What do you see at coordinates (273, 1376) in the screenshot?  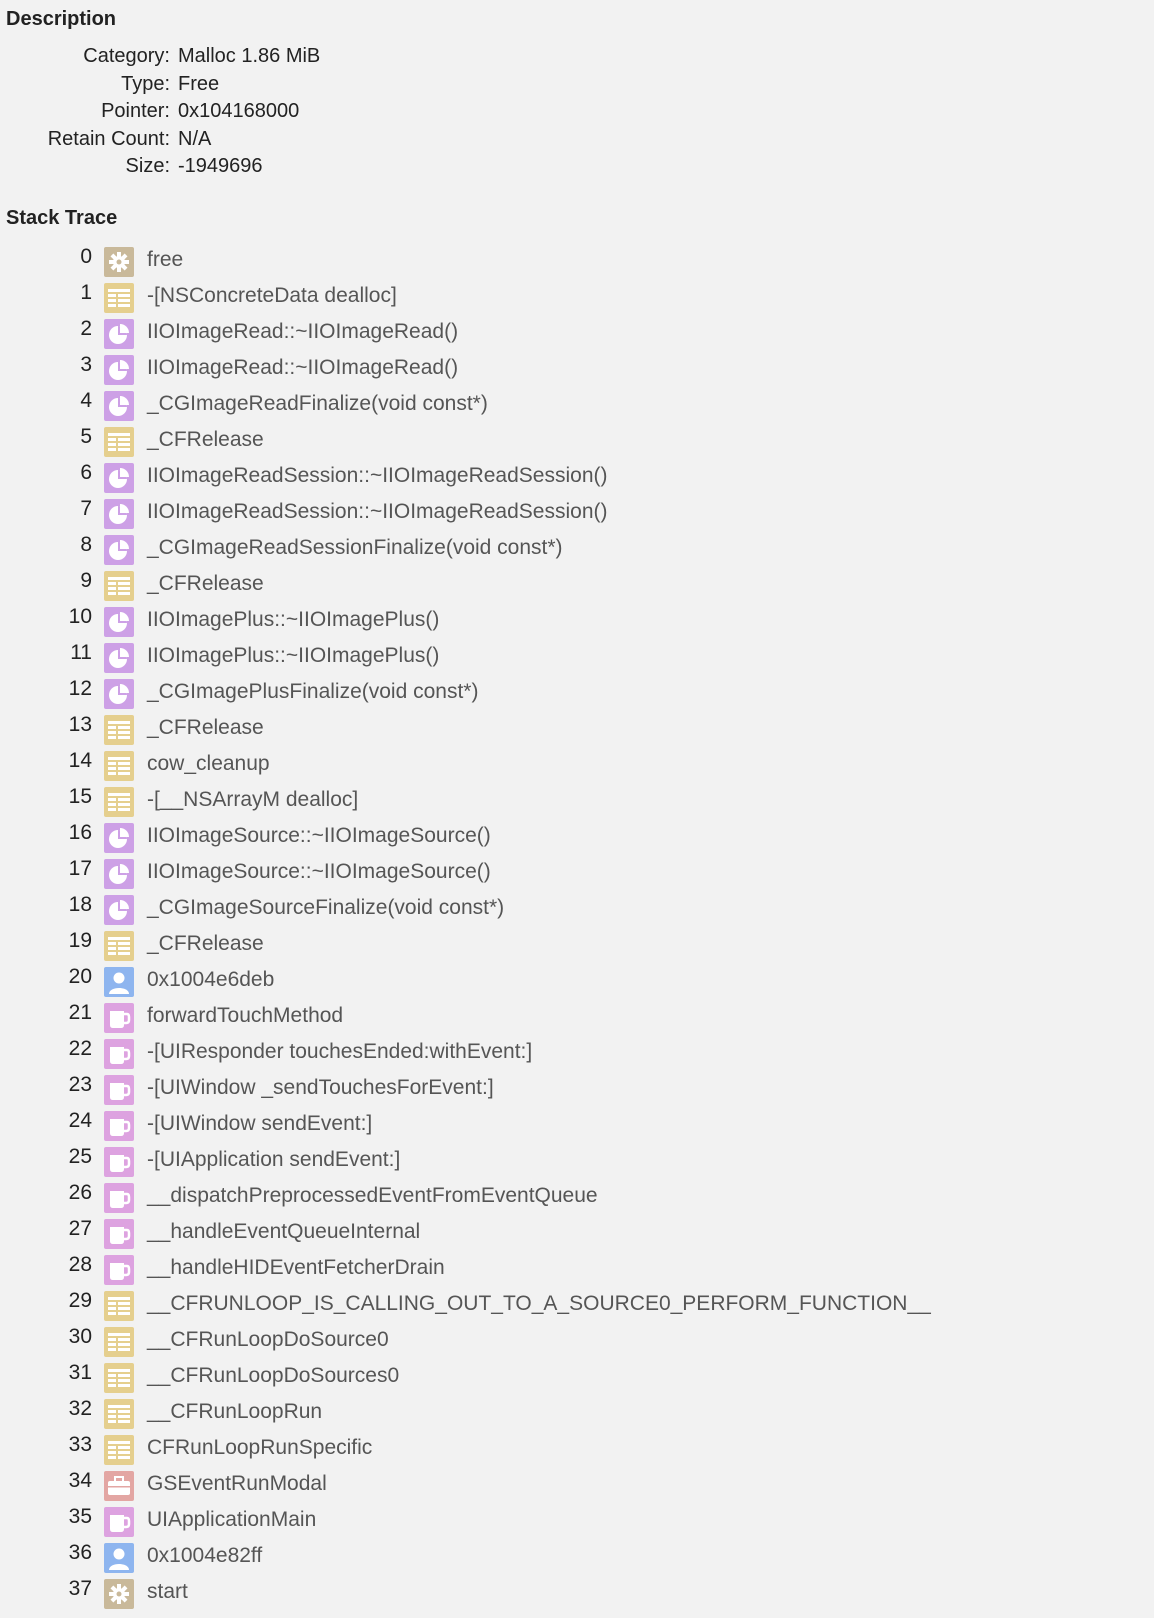 I see `frame-symbol: __CFRunLoopDoSources0` at bounding box center [273, 1376].